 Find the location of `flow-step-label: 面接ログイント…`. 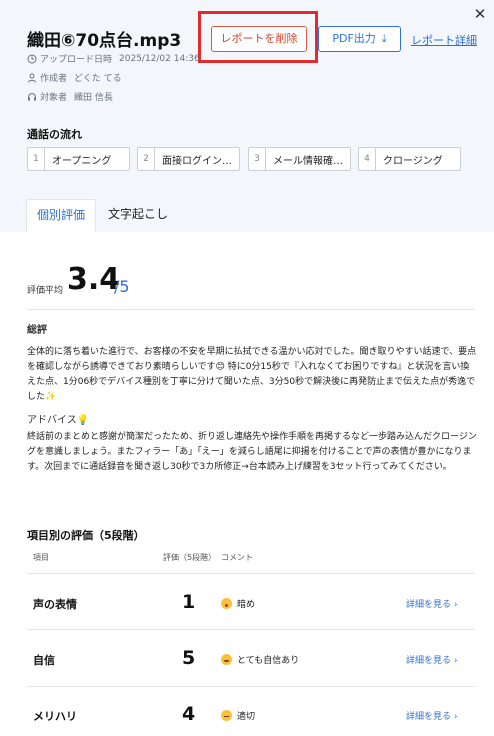

flow-step-label: 面接ログイント… is located at coordinates (200, 161).